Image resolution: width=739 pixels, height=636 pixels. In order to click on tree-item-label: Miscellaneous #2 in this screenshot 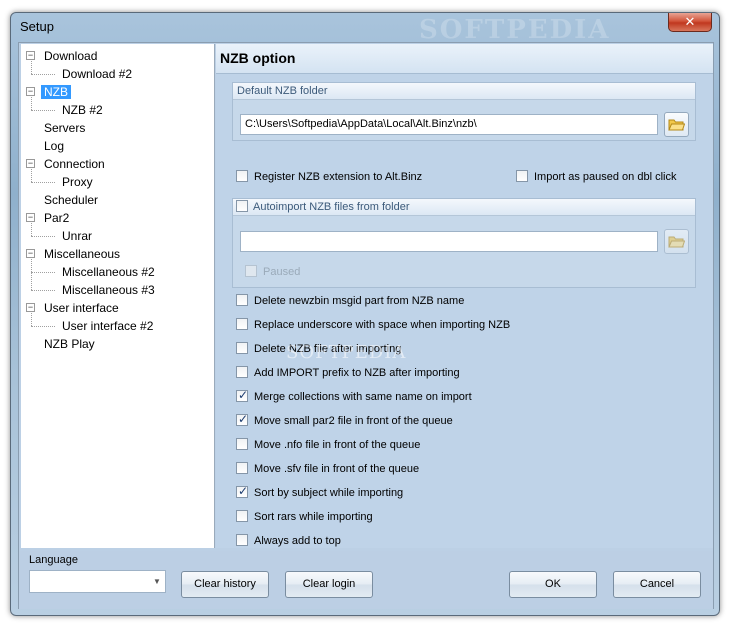, I will do `click(108, 272)`.